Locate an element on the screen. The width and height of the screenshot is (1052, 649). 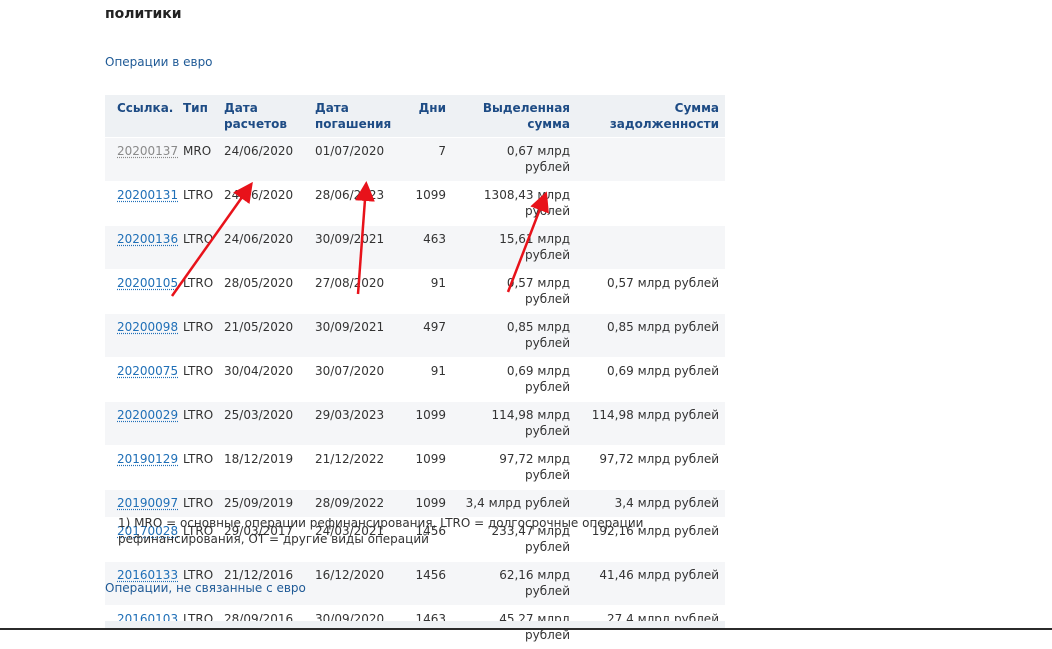
maturity-date-cell: 27/08/2020 is located at coordinates (348, 292).